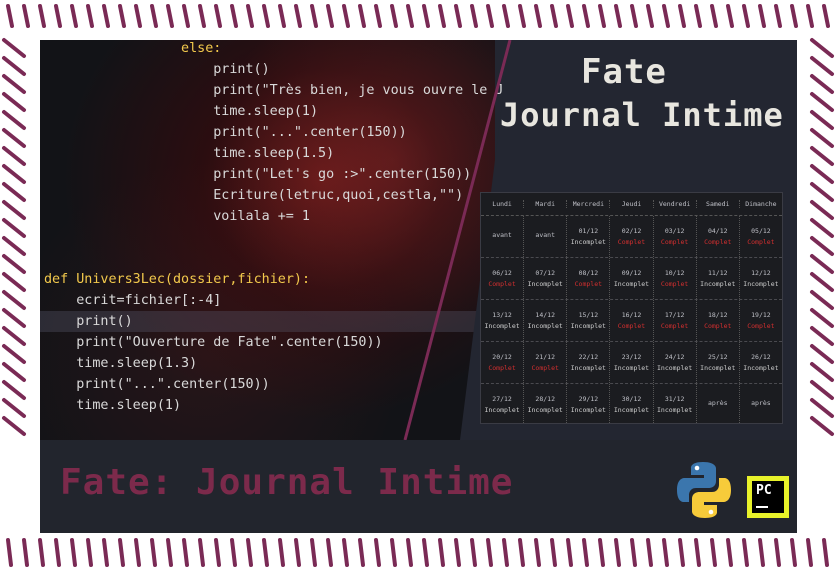 The image size is (837, 574). Describe the element at coordinates (674, 231) in the screenshot. I see `calendar-date: 03/12` at that location.